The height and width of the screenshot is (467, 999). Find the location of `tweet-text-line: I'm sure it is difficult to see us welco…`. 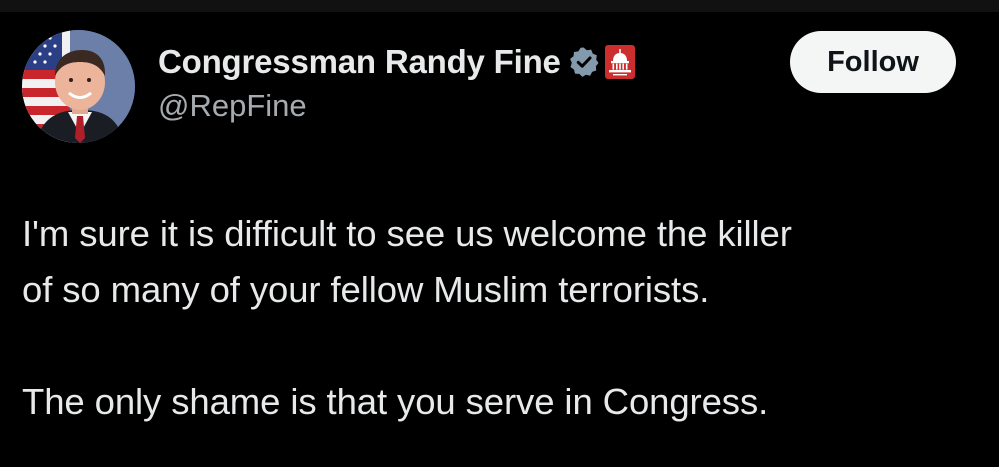

tweet-text-line: I'm sure it is difficult to see us welco… is located at coordinates (407, 233).